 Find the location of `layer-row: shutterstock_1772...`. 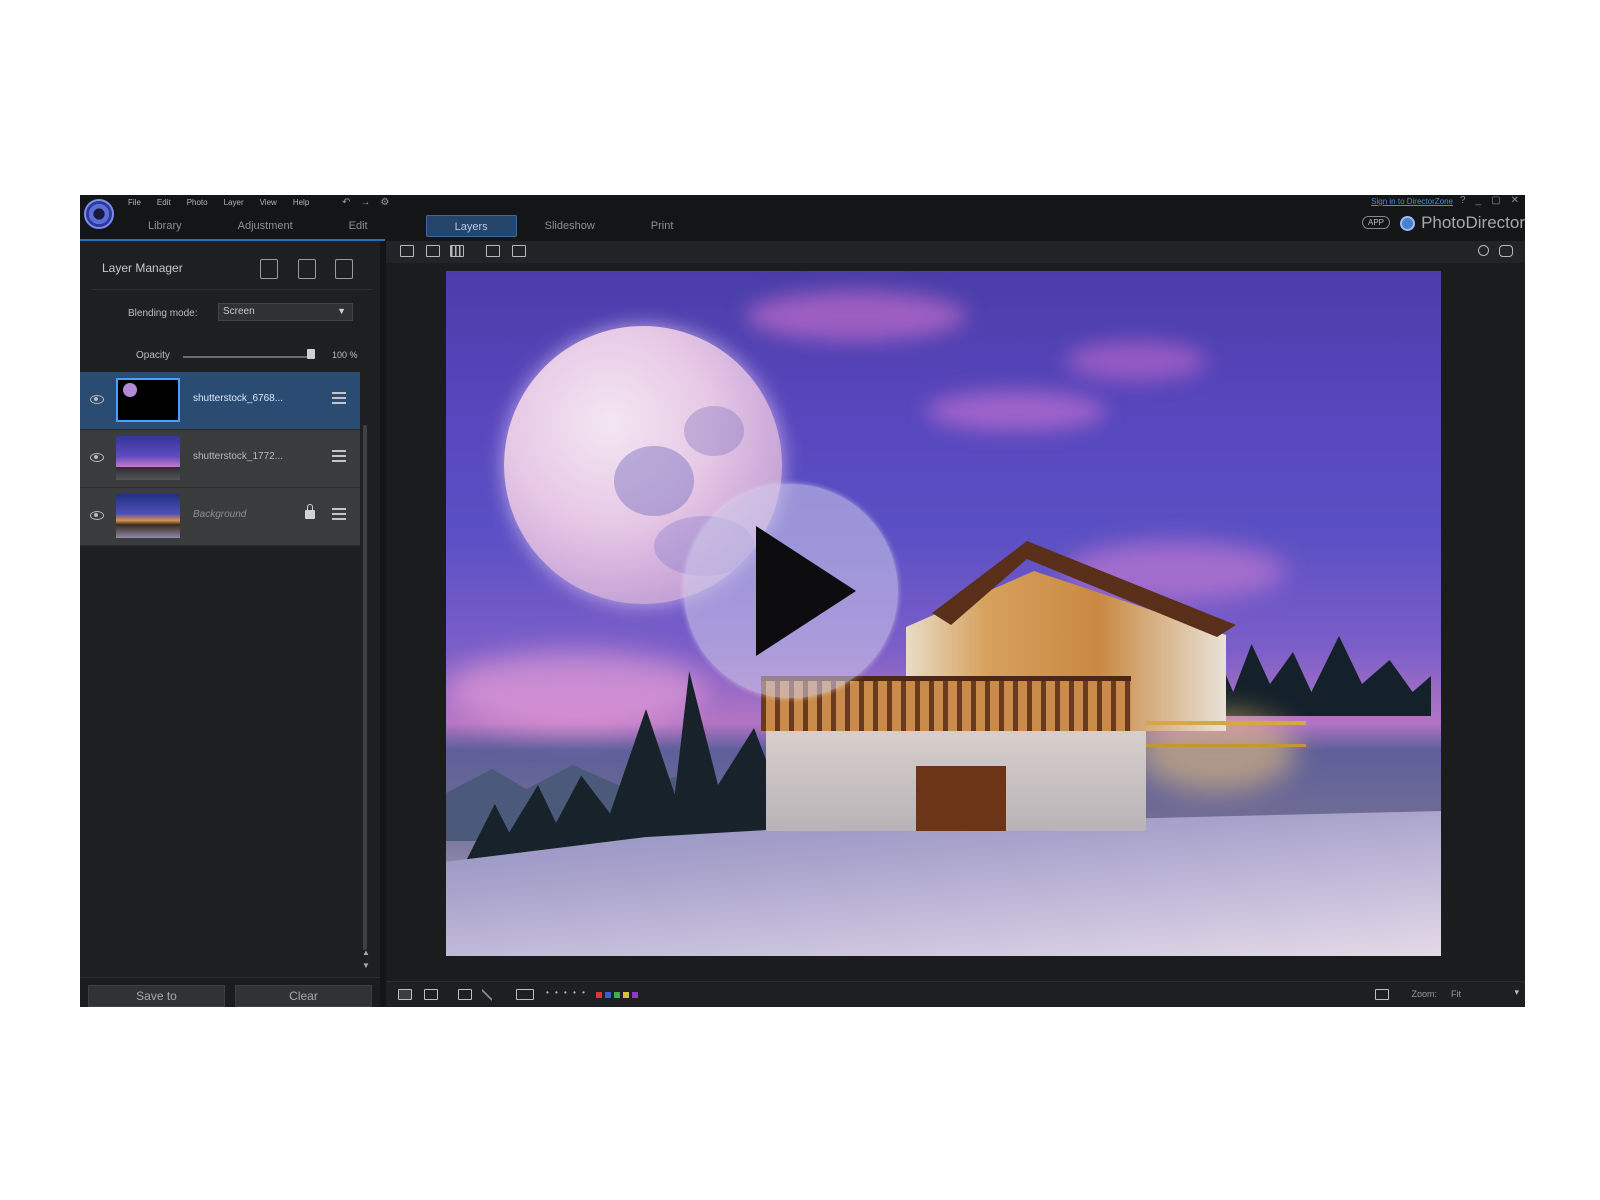

layer-row: shutterstock_1772... is located at coordinates (220, 459).